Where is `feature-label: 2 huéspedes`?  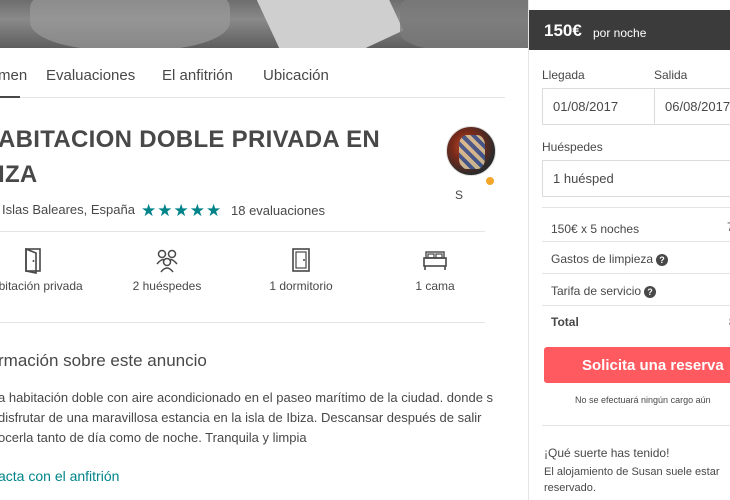 feature-label: 2 huéspedes is located at coordinates (167, 286).